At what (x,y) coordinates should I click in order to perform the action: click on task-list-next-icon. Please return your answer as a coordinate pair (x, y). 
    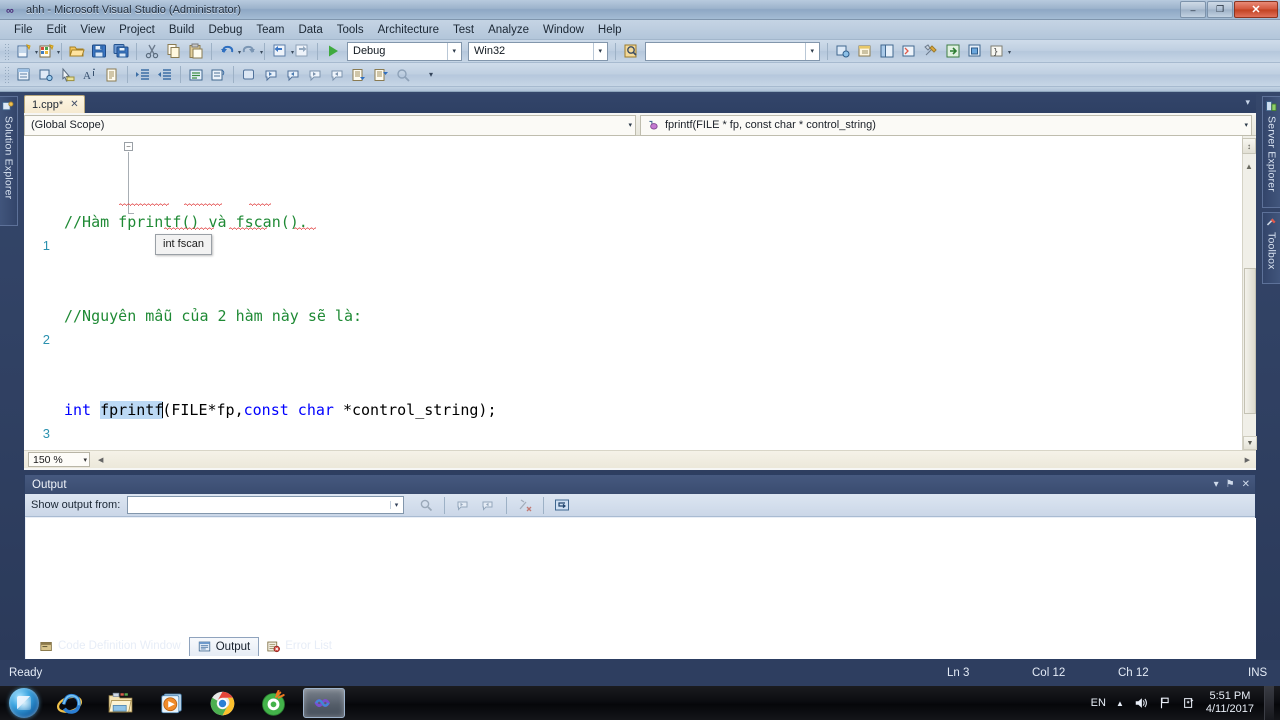
    Looking at the image, I should click on (381, 74).